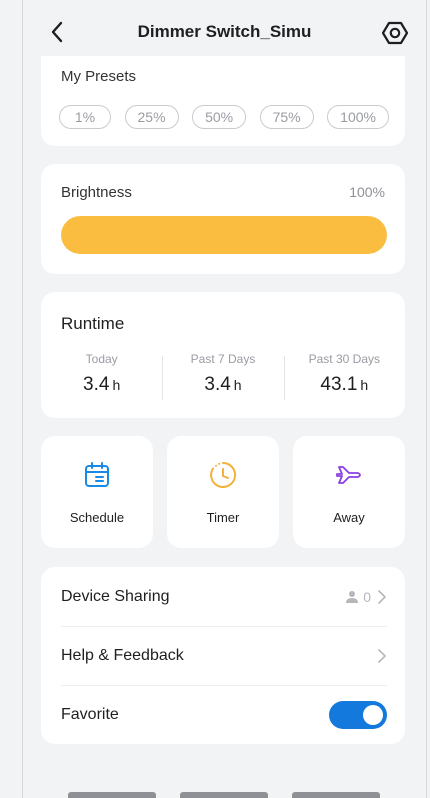 The image size is (430, 798). What do you see at coordinates (224, 714) in the screenshot?
I see `favorite-row: Favorite` at bounding box center [224, 714].